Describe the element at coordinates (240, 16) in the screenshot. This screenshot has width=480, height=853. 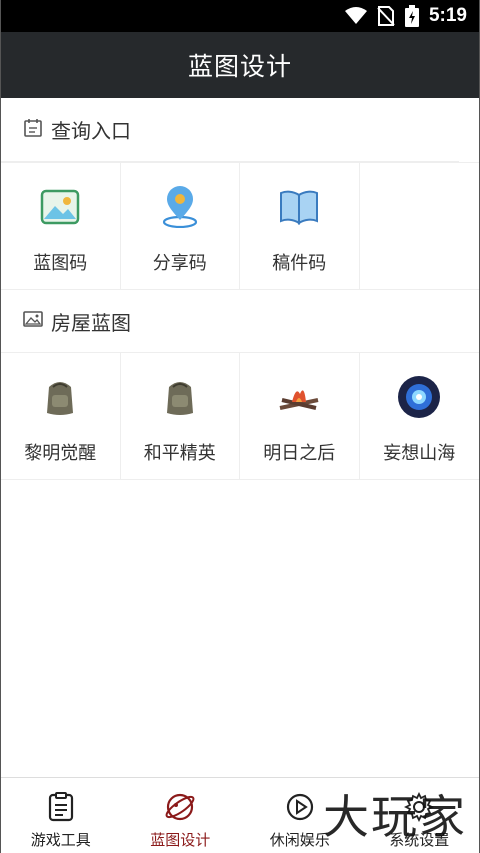
I see `status-bar: 5:19` at that location.